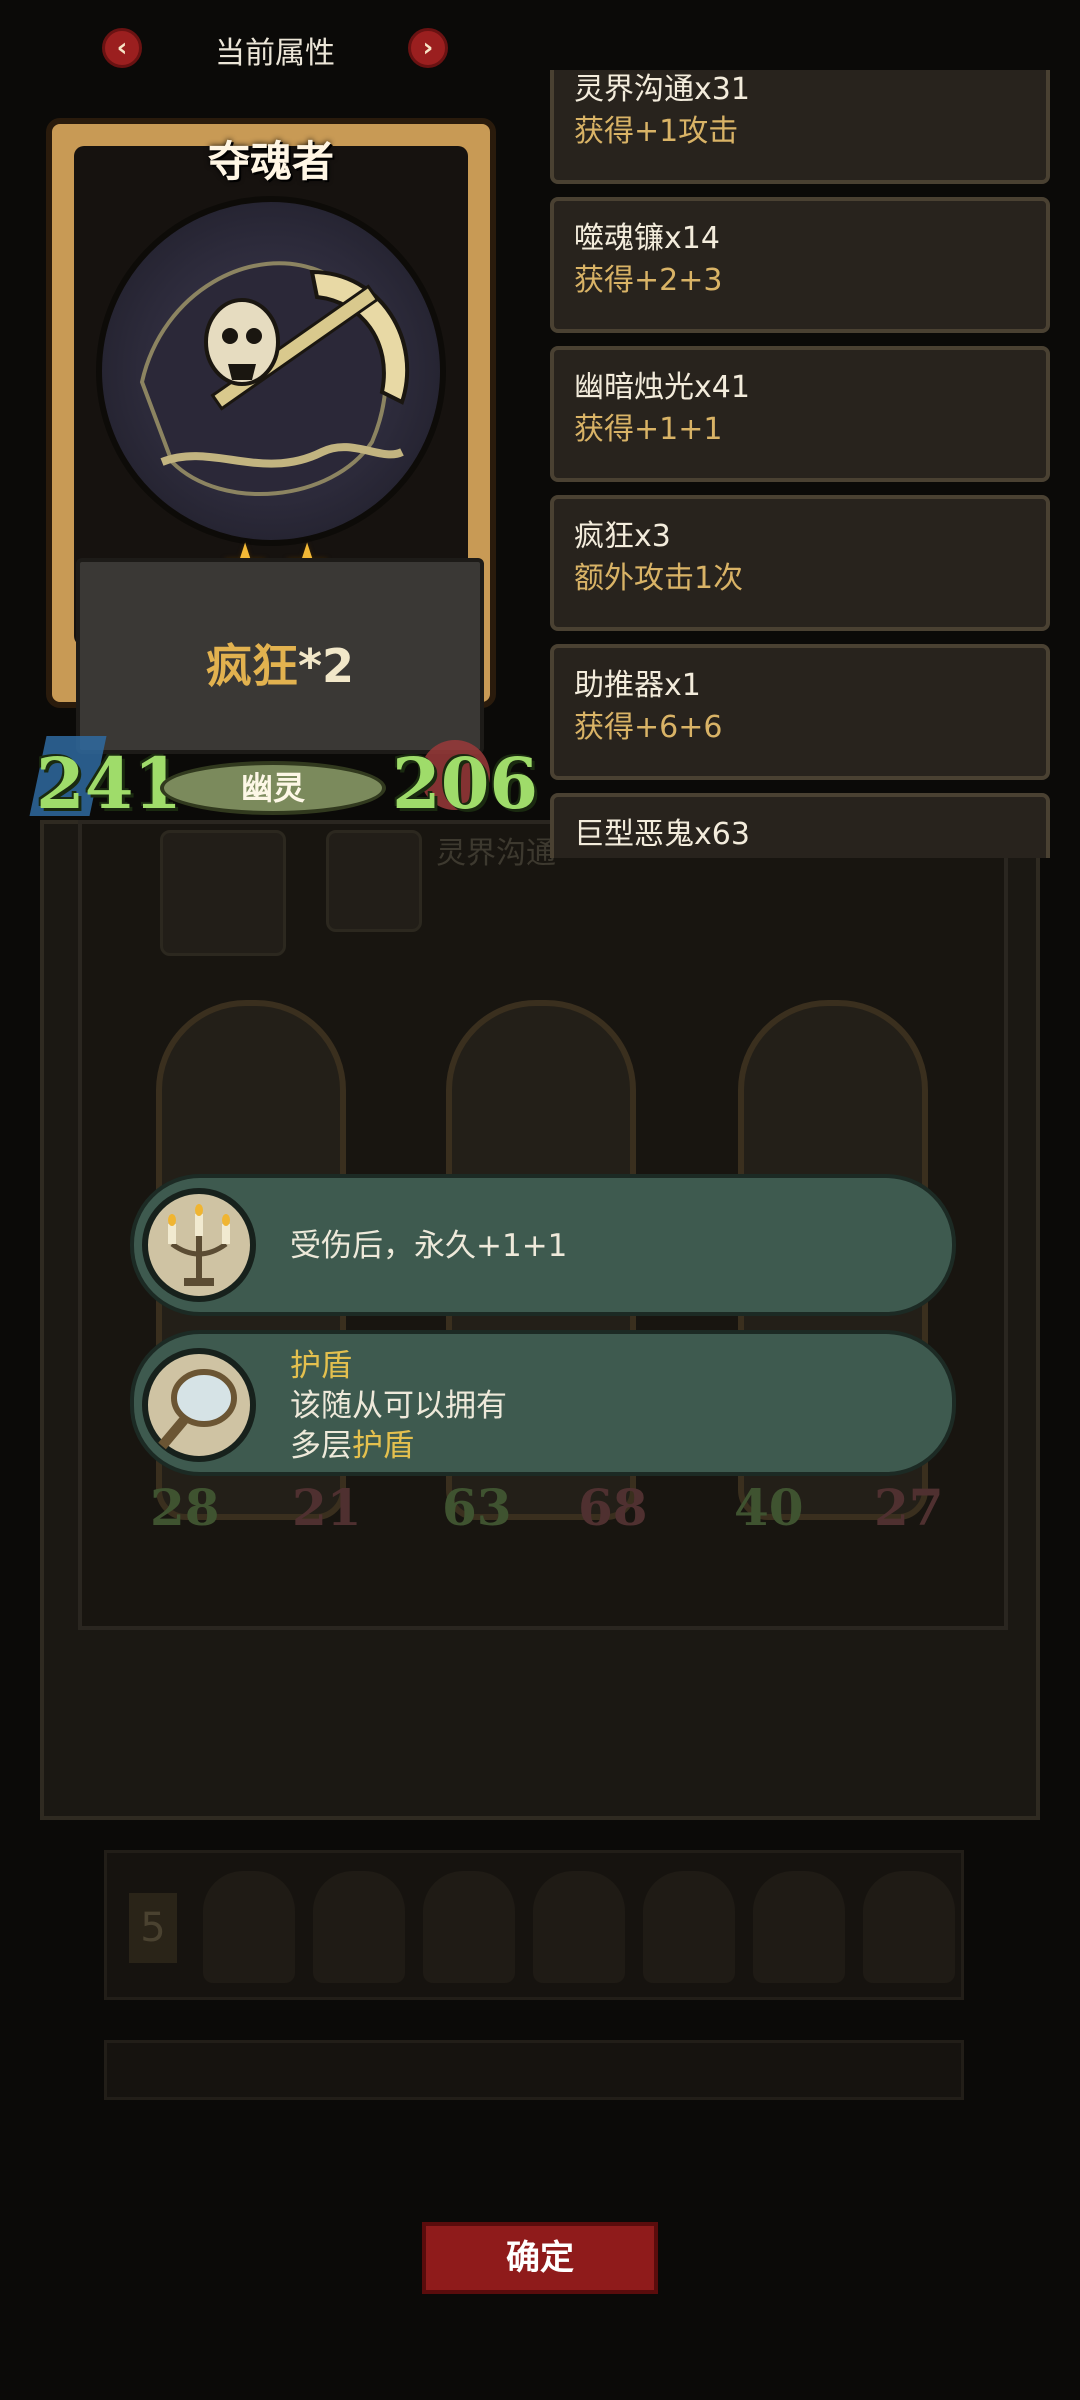 The width and height of the screenshot is (1080, 2400). I want to click on buff-item: 疯狂x3 额外攻击1次, so click(800, 563).